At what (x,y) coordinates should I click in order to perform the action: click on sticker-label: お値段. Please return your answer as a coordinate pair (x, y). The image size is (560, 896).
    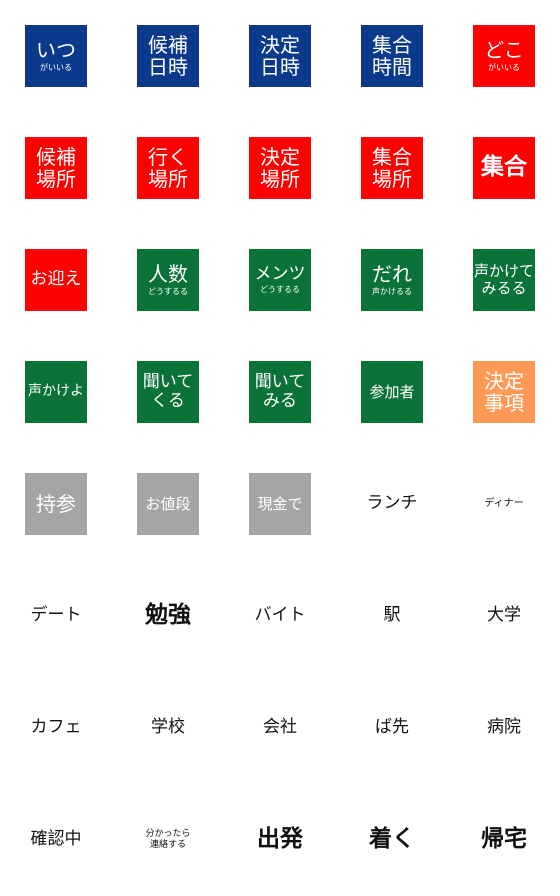
    Looking at the image, I should click on (168, 503).